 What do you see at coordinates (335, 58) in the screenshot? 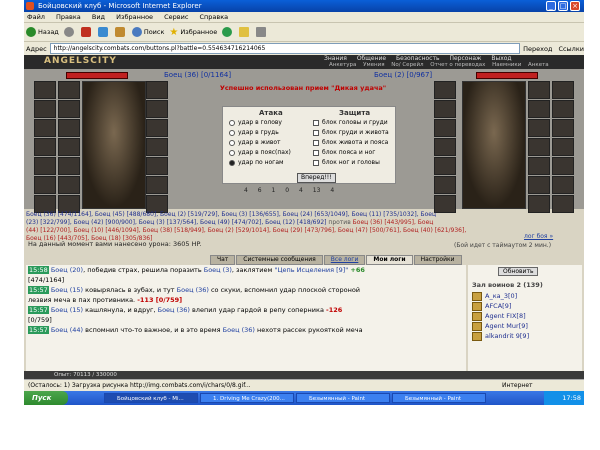
I see `nav-knowledge: Знания` at bounding box center [335, 58].